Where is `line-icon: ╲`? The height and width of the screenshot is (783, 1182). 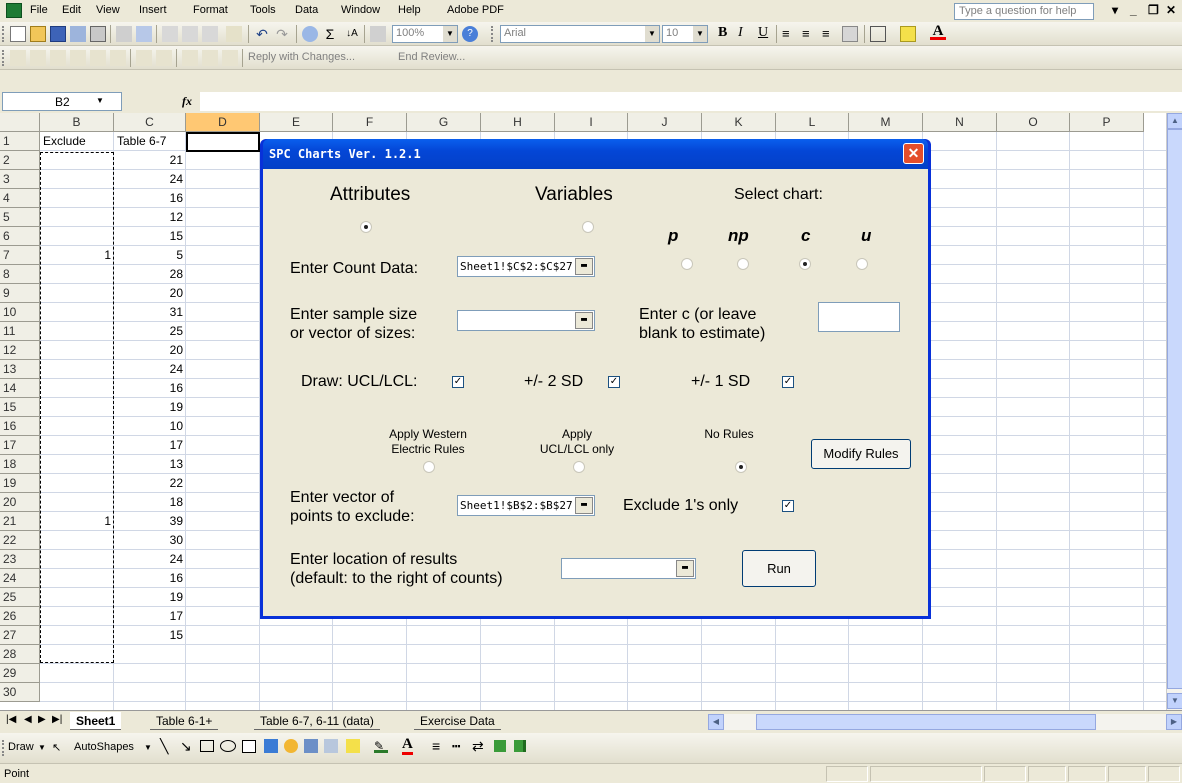 line-icon: ╲ is located at coordinates (164, 746).